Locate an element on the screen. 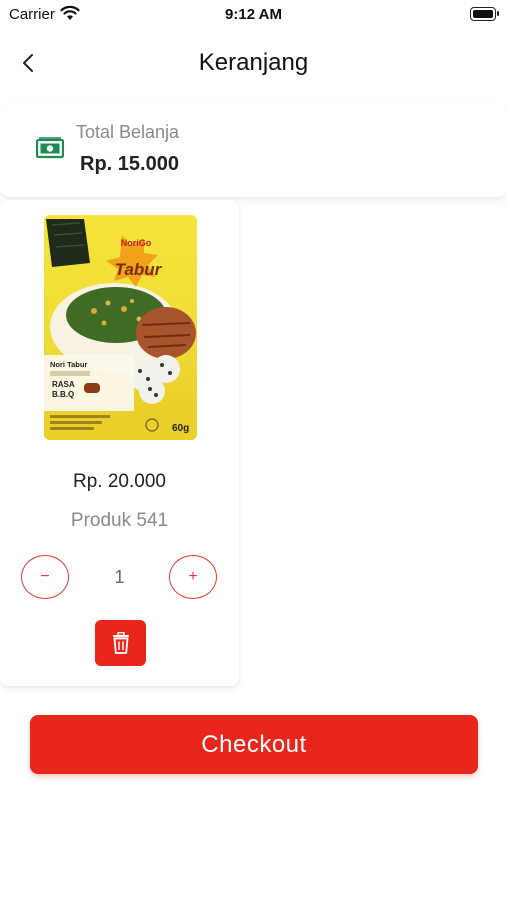 This screenshot has height=900, width=507. app-header: Keranjang is located at coordinates (253, 64).